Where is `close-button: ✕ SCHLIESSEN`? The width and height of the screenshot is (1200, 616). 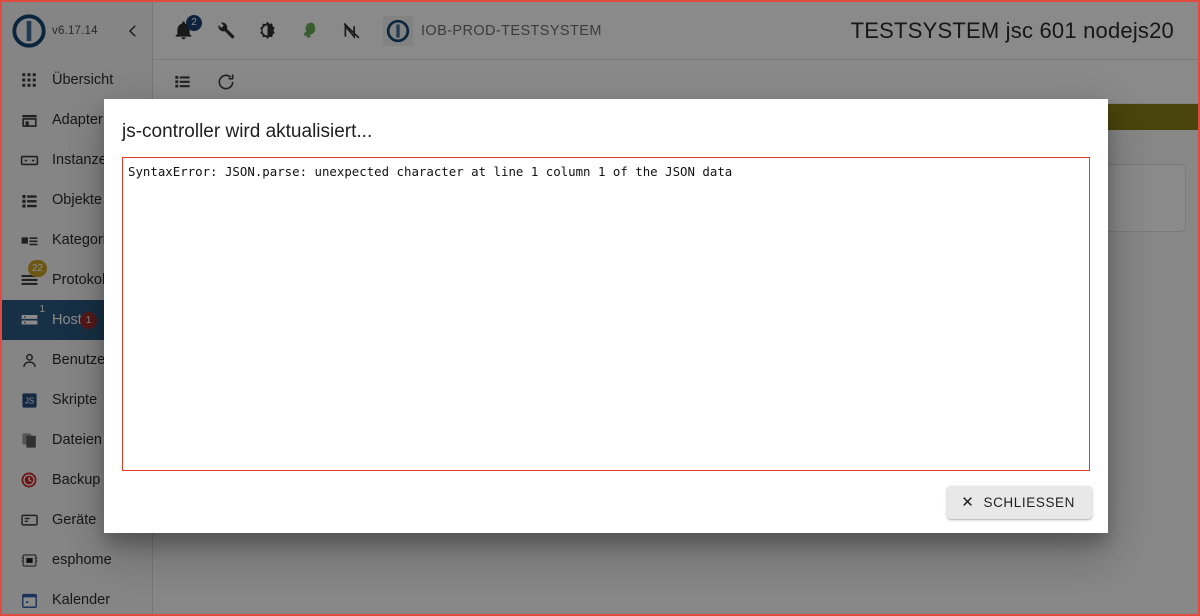 close-button: ✕ SCHLIESSEN is located at coordinates (1019, 502).